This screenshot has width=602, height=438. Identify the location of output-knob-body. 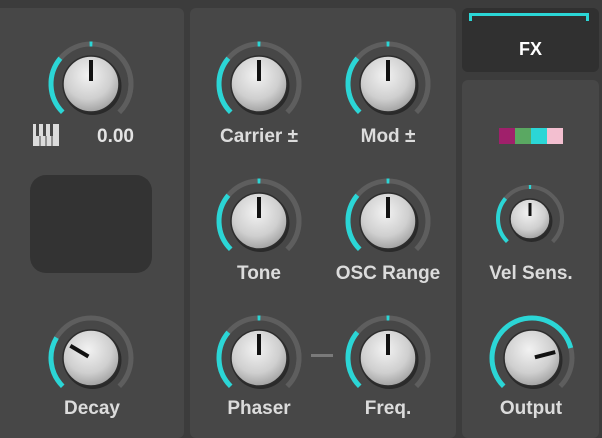
(532, 358).